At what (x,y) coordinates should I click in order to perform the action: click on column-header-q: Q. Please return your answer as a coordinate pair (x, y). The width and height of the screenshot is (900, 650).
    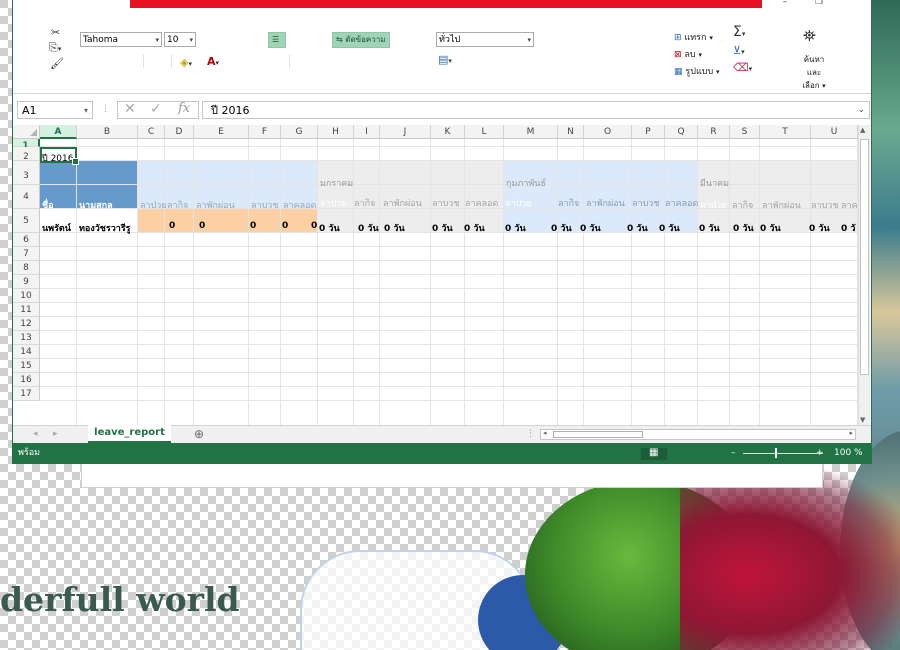
    Looking at the image, I should click on (681, 132).